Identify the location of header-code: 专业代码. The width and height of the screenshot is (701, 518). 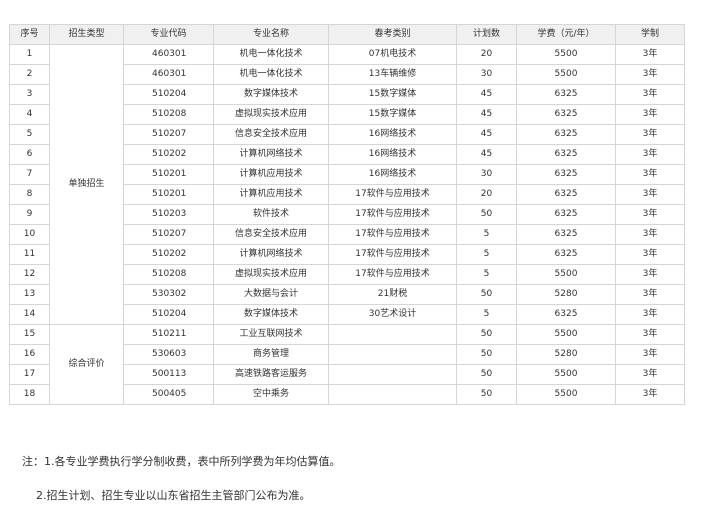
(168, 34).